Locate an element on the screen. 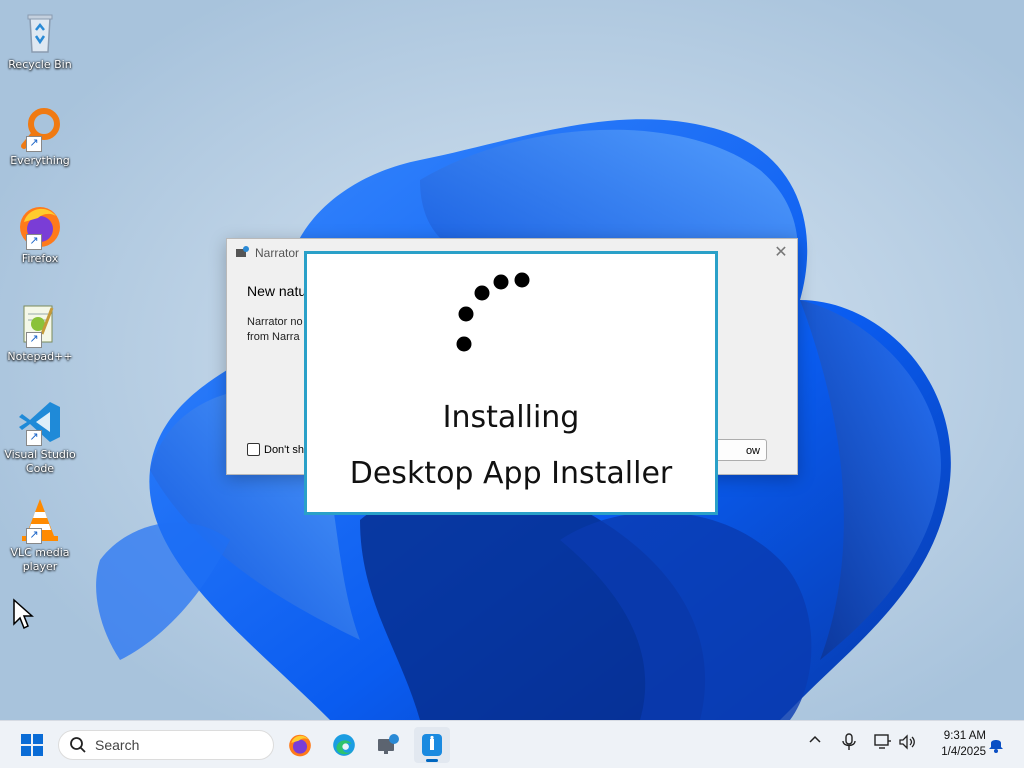  dont-show-checkbox is located at coordinates (253, 449).